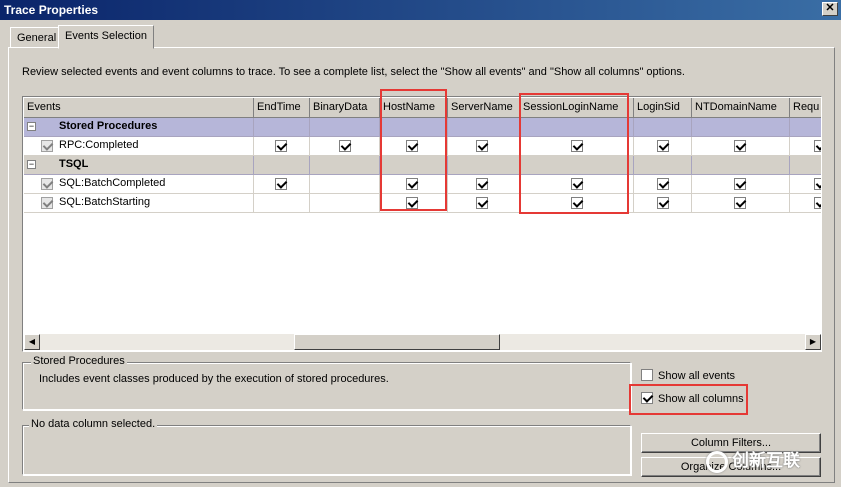 The width and height of the screenshot is (841, 487). What do you see at coordinates (345, 108) in the screenshot?
I see `column-header-binarydata: BinaryData` at bounding box center [345, 108].